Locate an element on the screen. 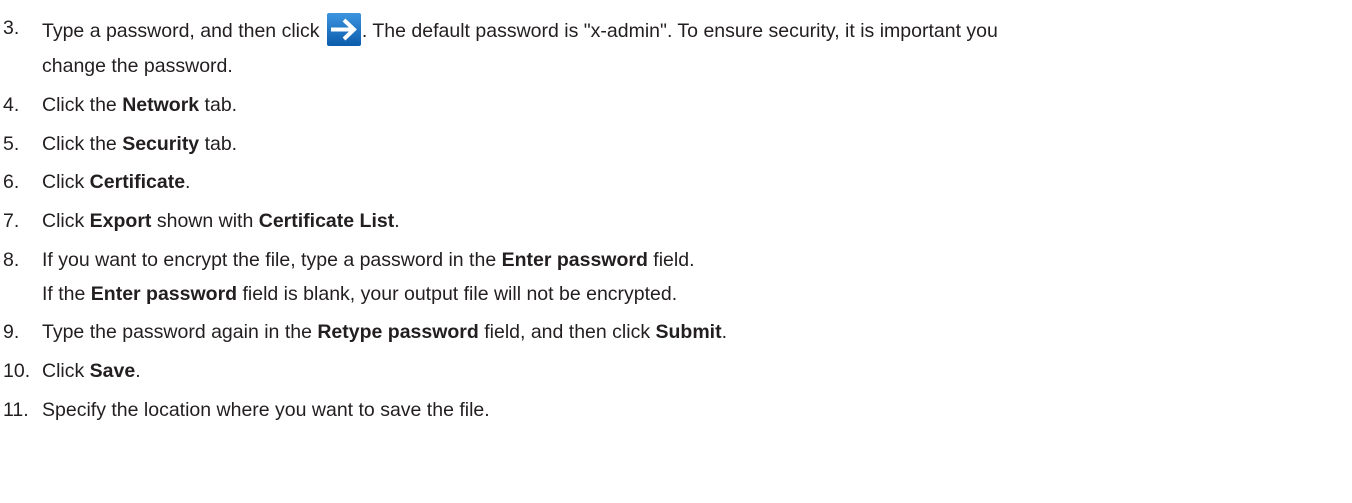 This screenshot has height=503, width=1352. step-number: 9. is located at coordinates (11, 332).